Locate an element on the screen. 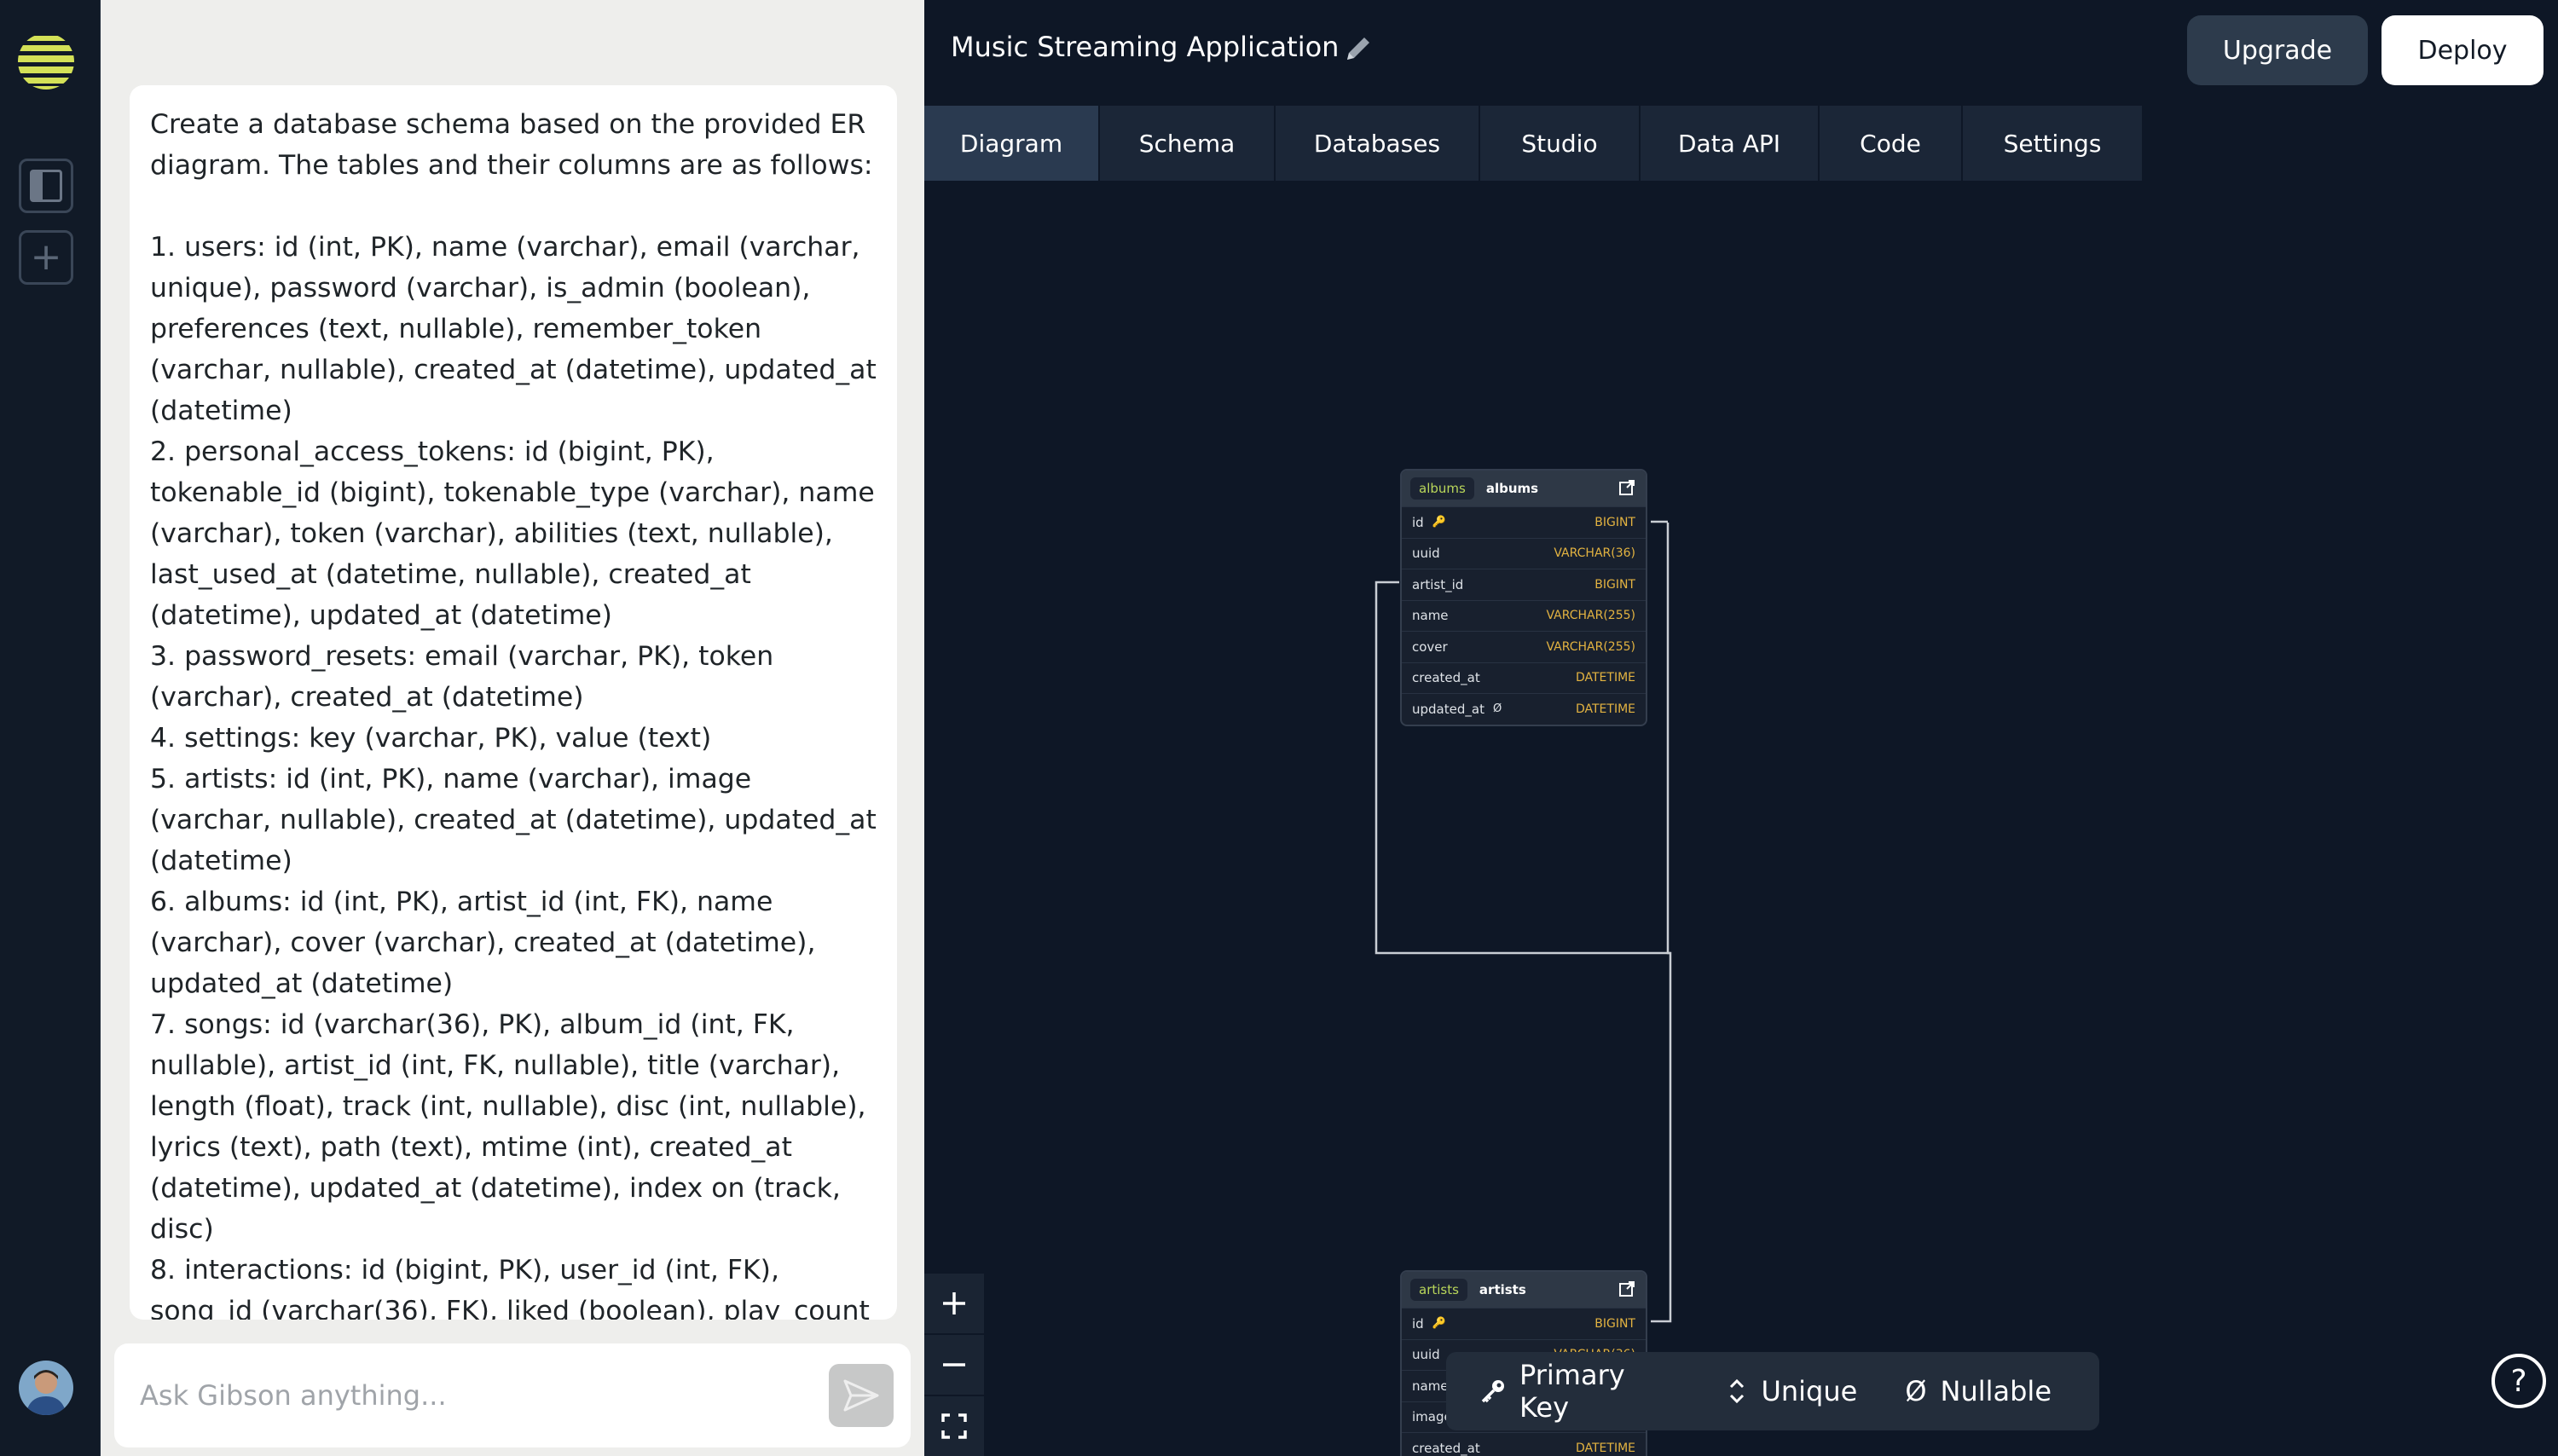 Image resolution: width=2558 pixels, height=1456 pixels. table-row: artist_id BIGINT is located at coordinates (1524, 584).